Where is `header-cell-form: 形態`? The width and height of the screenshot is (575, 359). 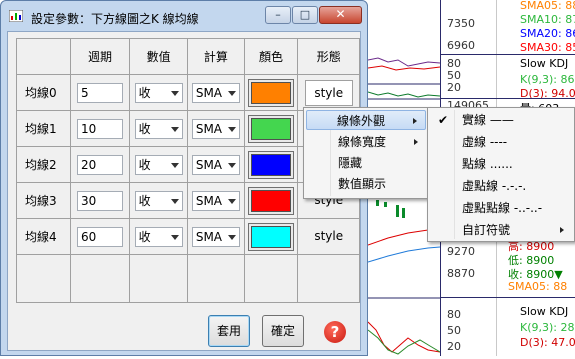 header-cell-form: 形態 is located at coordinates (328, 56).